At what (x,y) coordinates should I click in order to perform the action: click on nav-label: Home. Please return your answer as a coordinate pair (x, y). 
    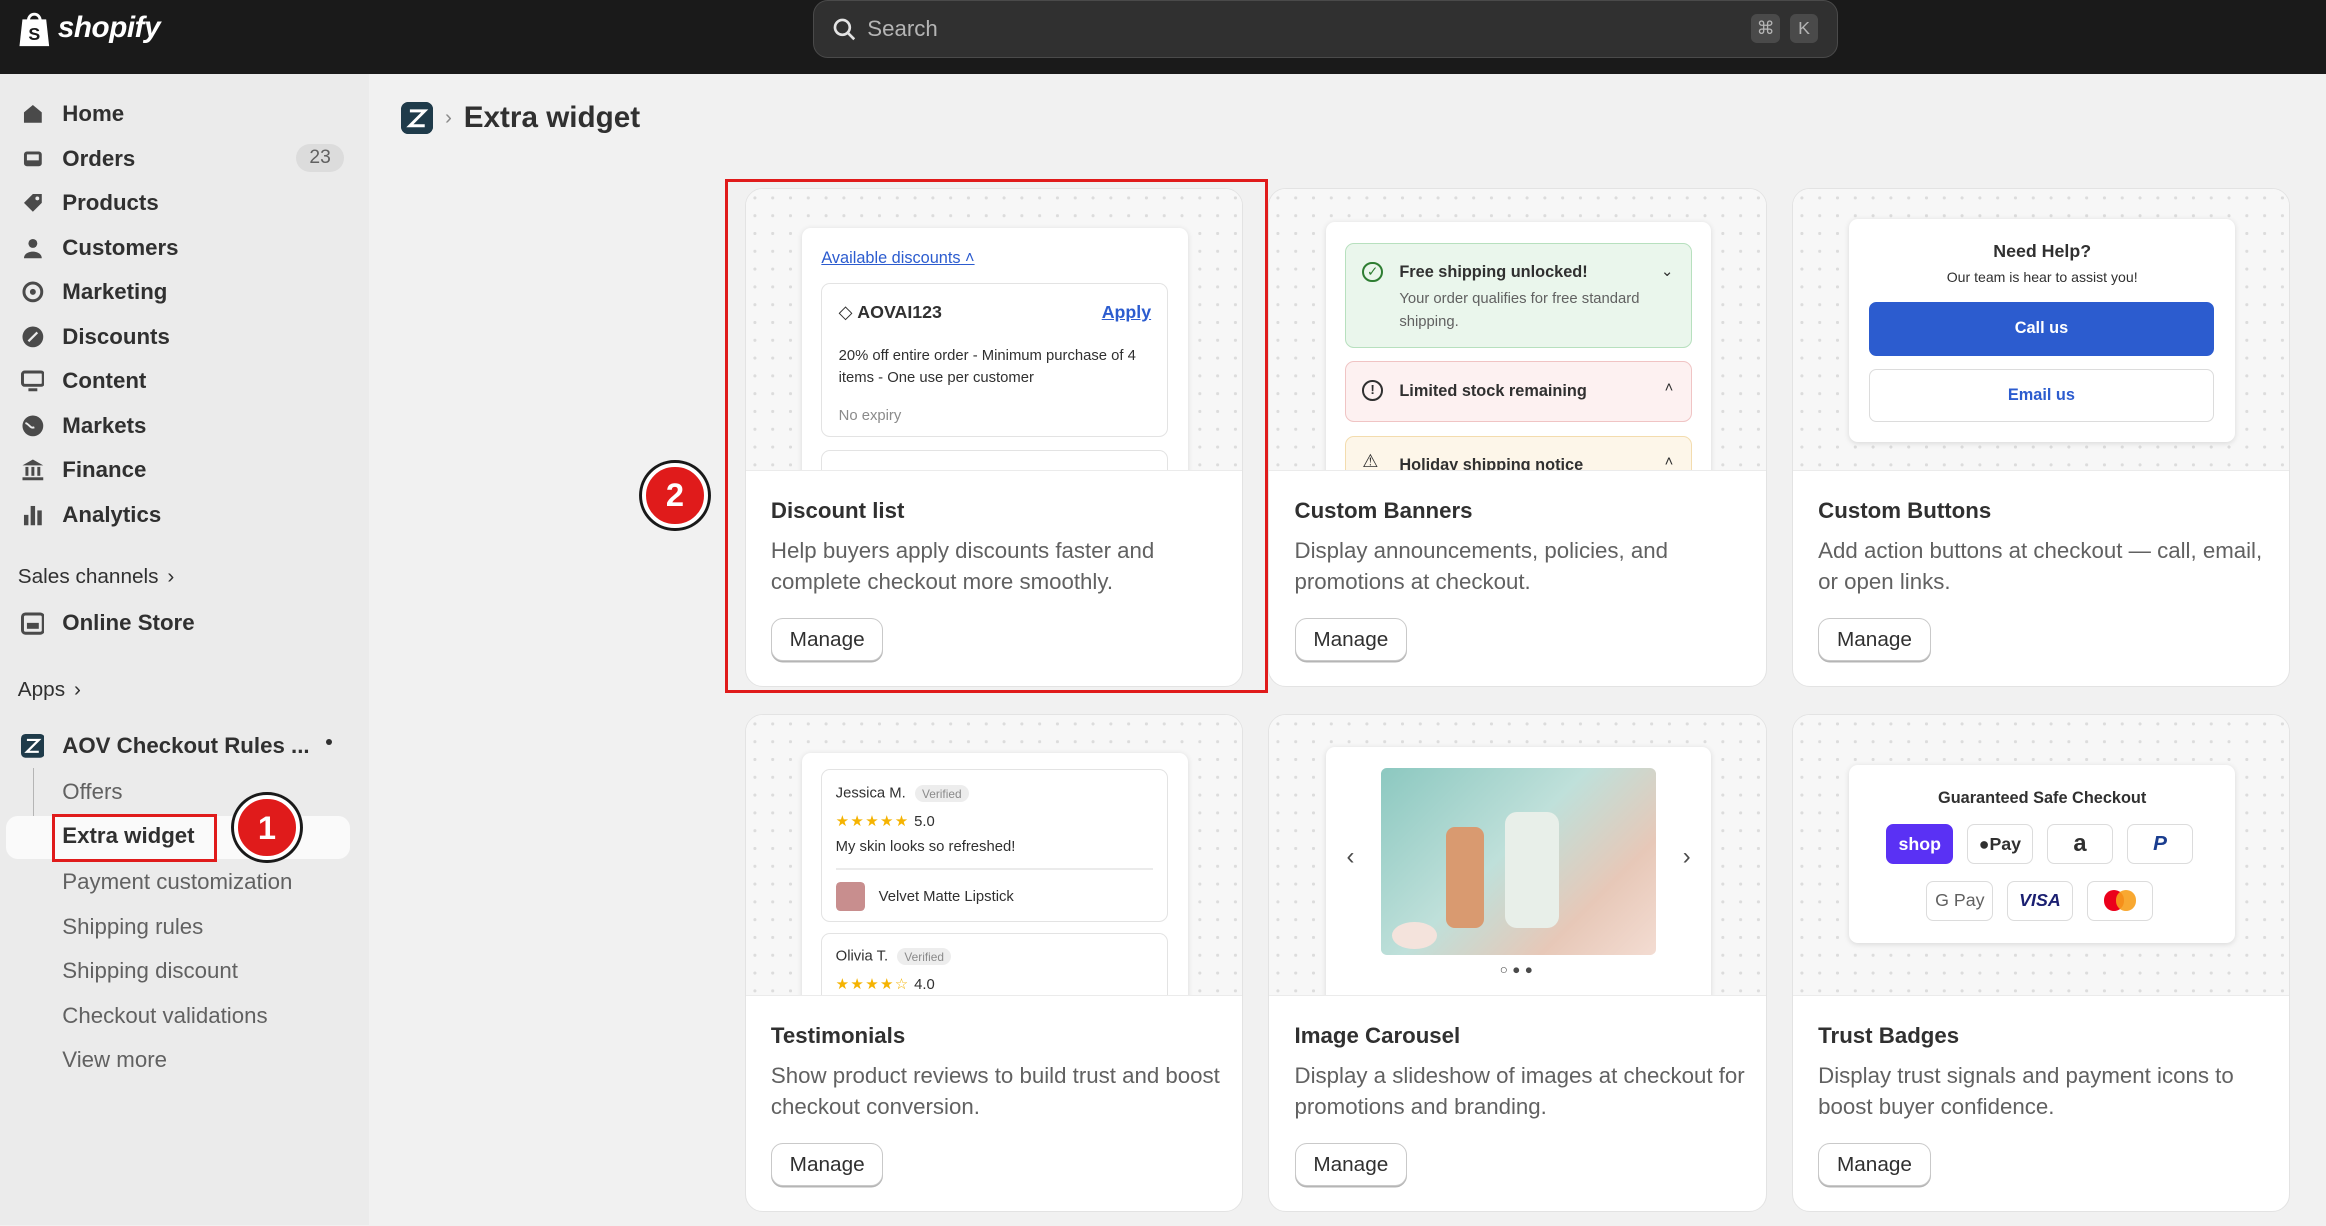
    Looking at the image, I should click on (93, 114).